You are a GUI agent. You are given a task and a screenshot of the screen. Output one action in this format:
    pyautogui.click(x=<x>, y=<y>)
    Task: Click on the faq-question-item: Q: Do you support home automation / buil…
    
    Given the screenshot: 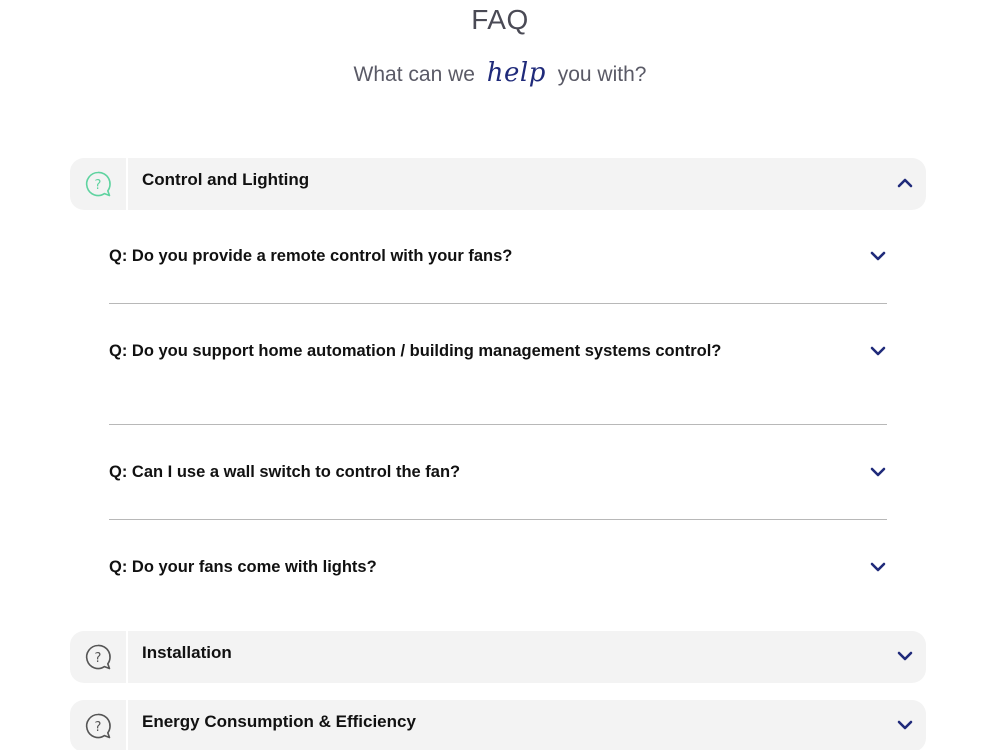 What is the action you would take?
    pyautogui.click(x=498, y=351)
    